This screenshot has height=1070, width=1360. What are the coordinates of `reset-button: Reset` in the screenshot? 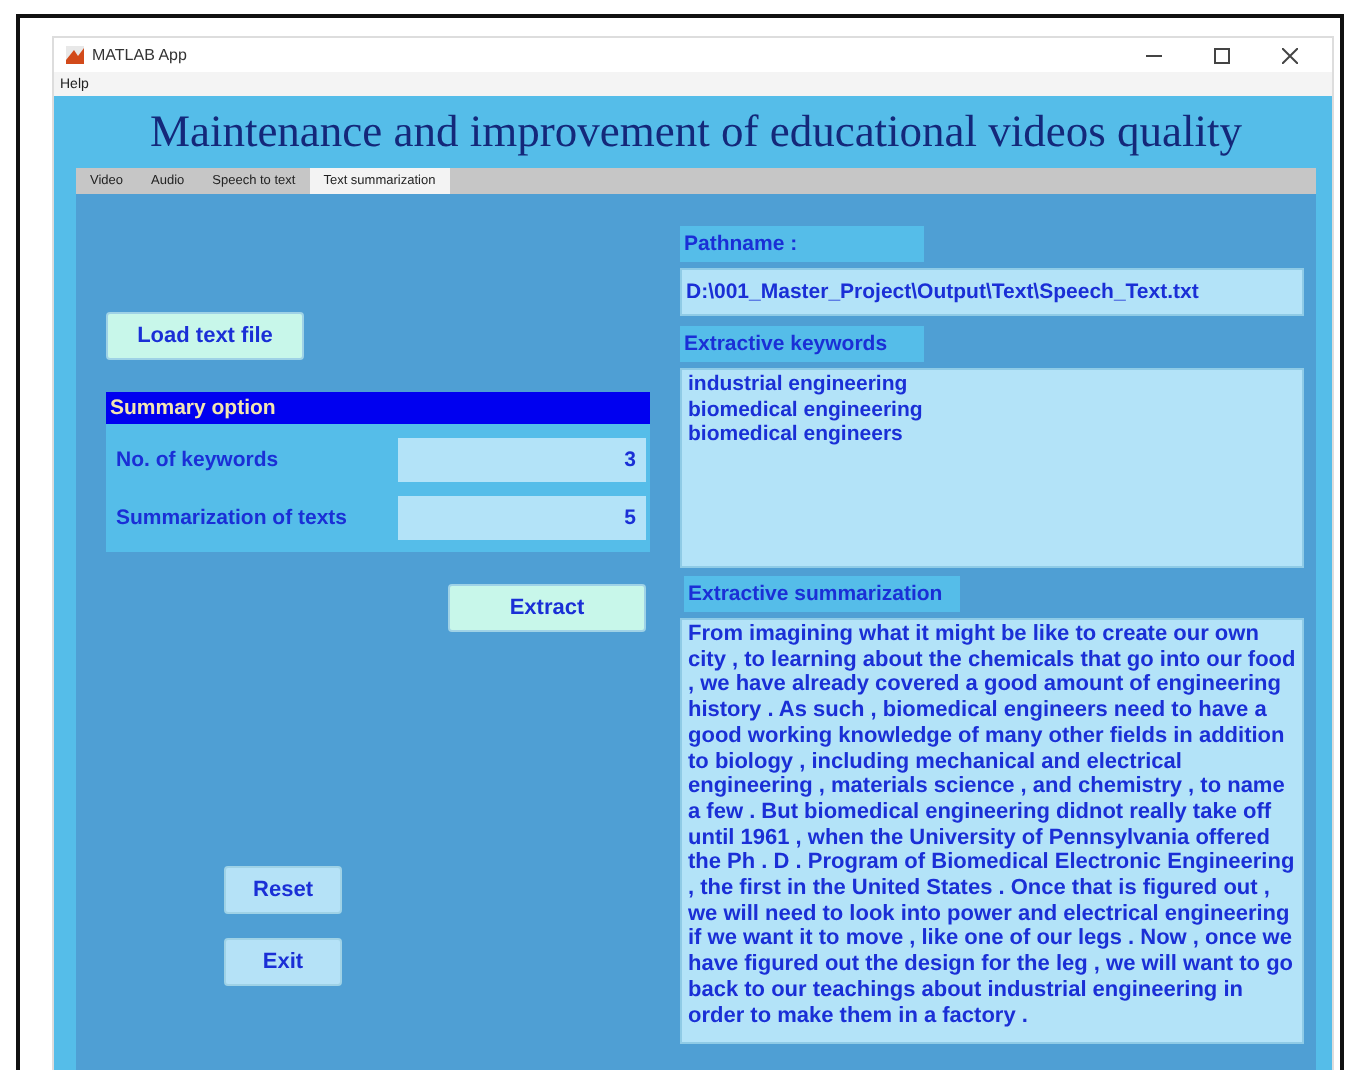 It's located at (283, 890).